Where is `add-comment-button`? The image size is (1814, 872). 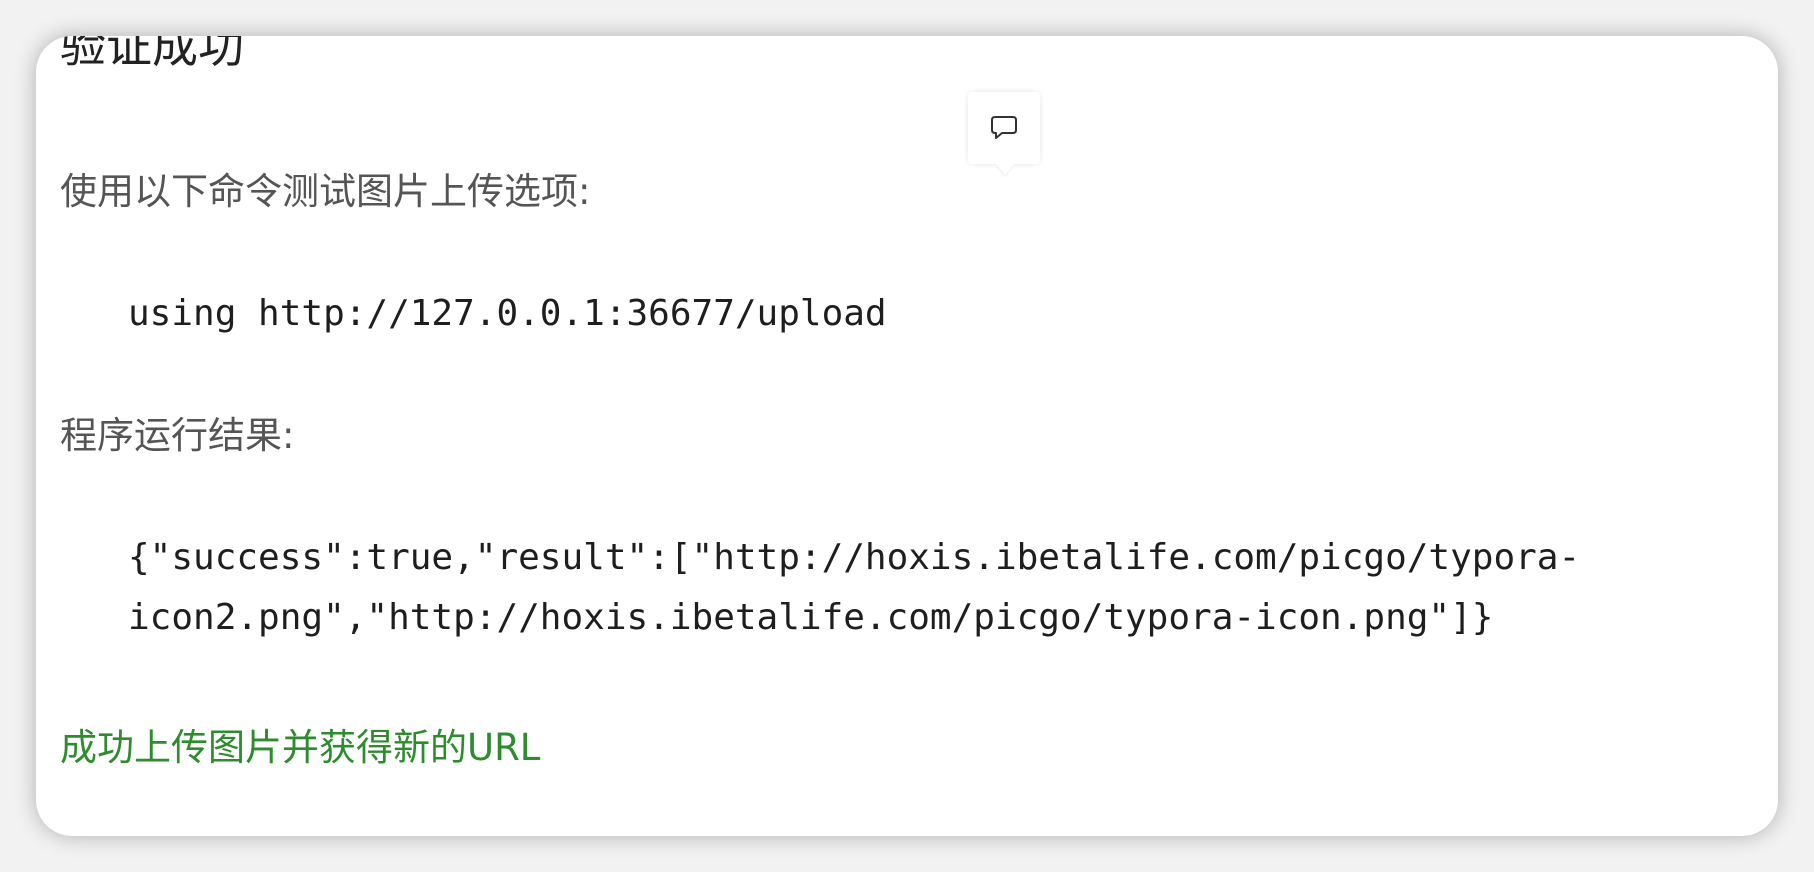 add-comment-button is located at coordinates (1004, 128).